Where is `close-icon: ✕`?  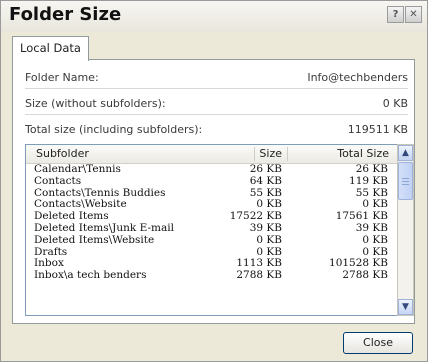 close-icon: ✕ is located at coordinates (413, 14).